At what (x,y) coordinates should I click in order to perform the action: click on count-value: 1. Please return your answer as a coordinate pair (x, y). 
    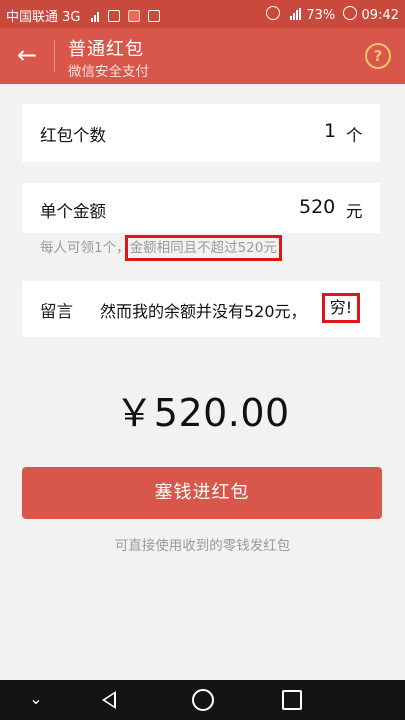
    Looking at the image, I should click on (330, 131).